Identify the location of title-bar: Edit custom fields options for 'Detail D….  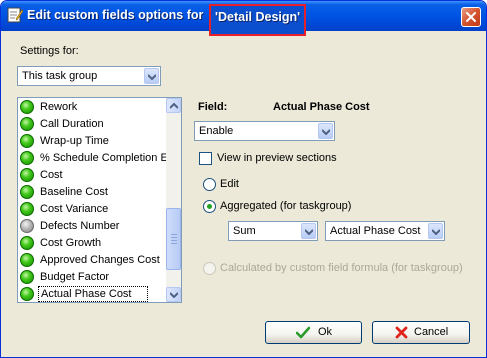
(243, 18).